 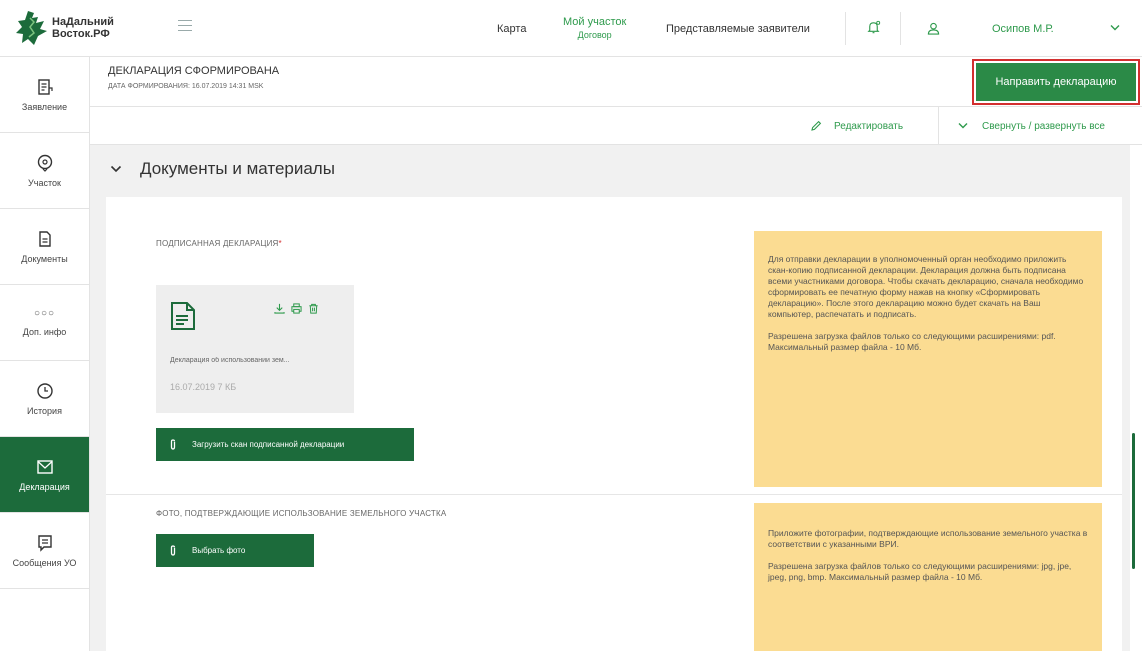 I want to click on file-meta: 16.07.2019 7 КБ, so click(x=203, y=387).